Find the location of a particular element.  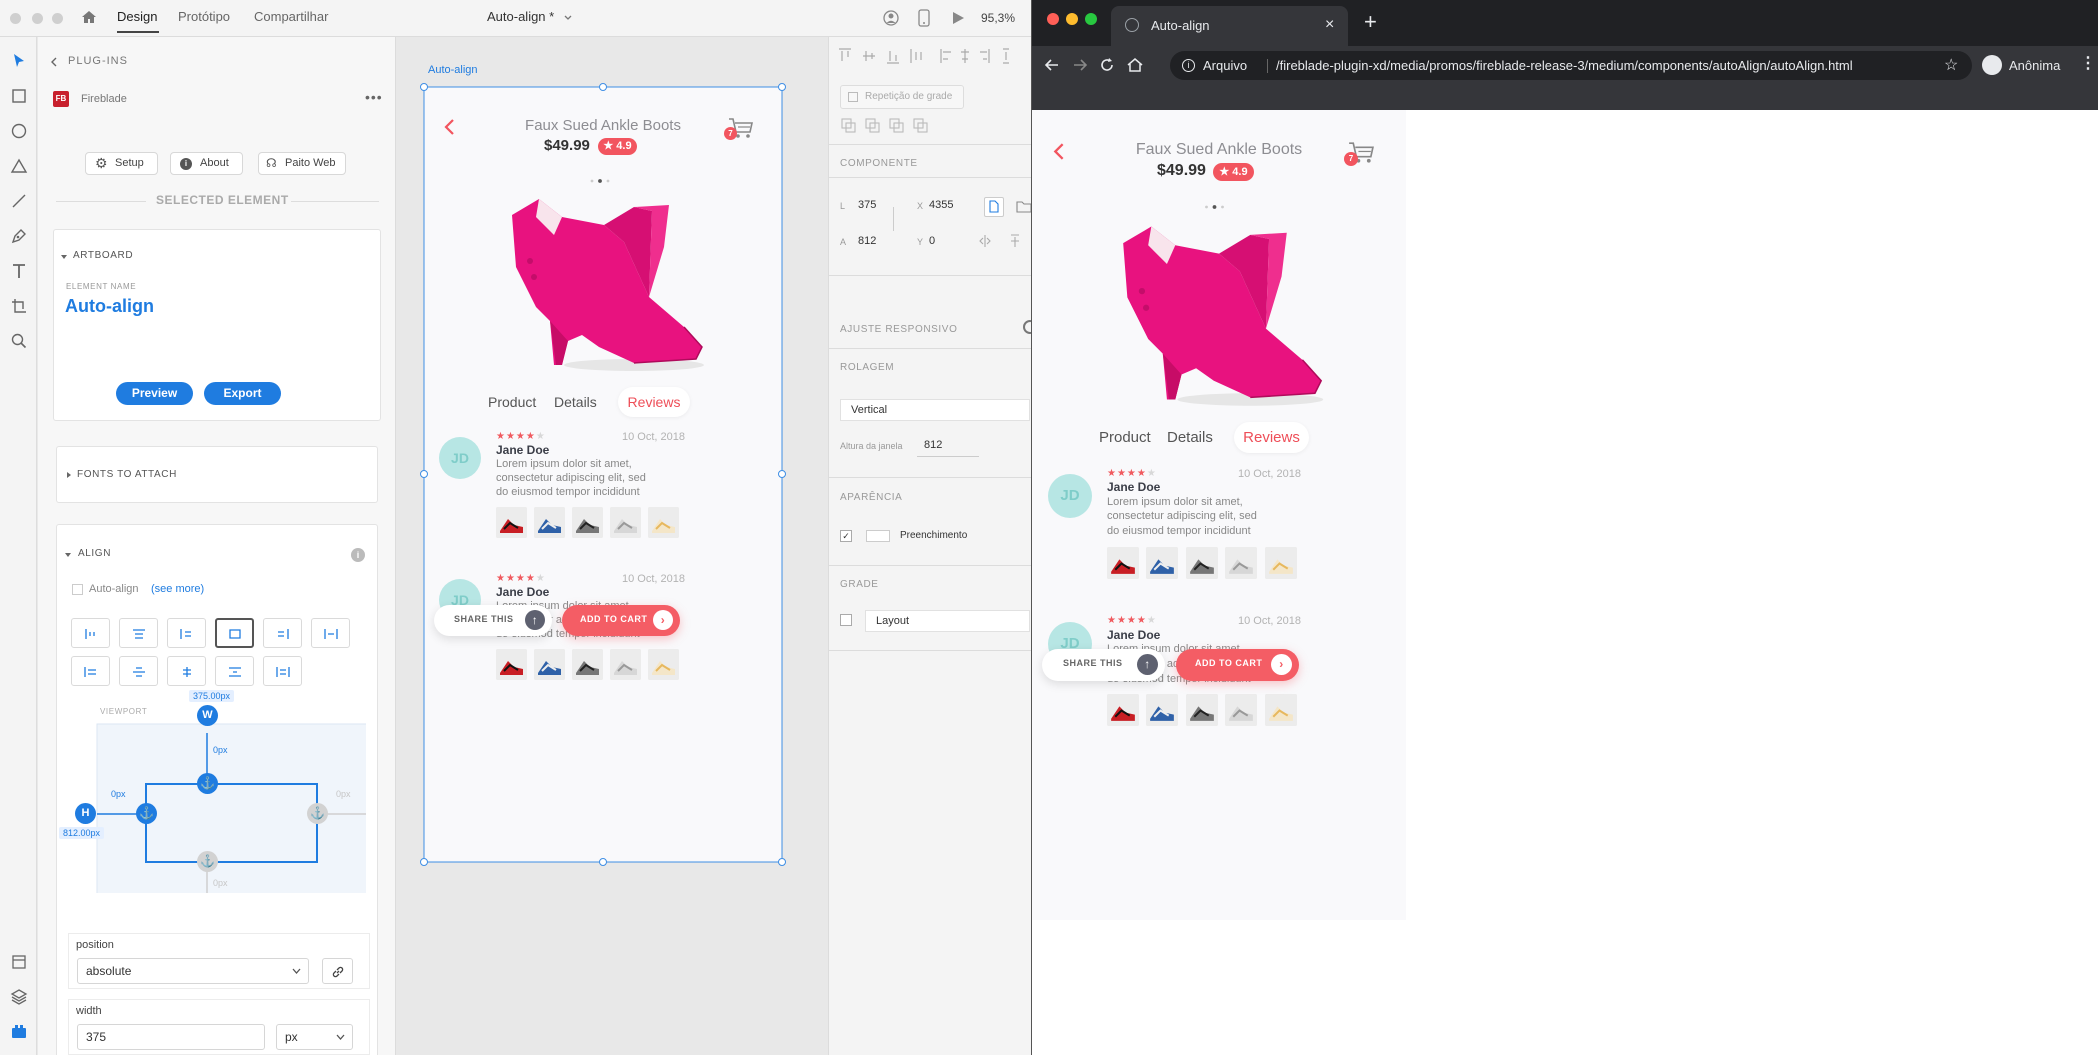

window-height-value: 812 is located at coordinates (933, 445).